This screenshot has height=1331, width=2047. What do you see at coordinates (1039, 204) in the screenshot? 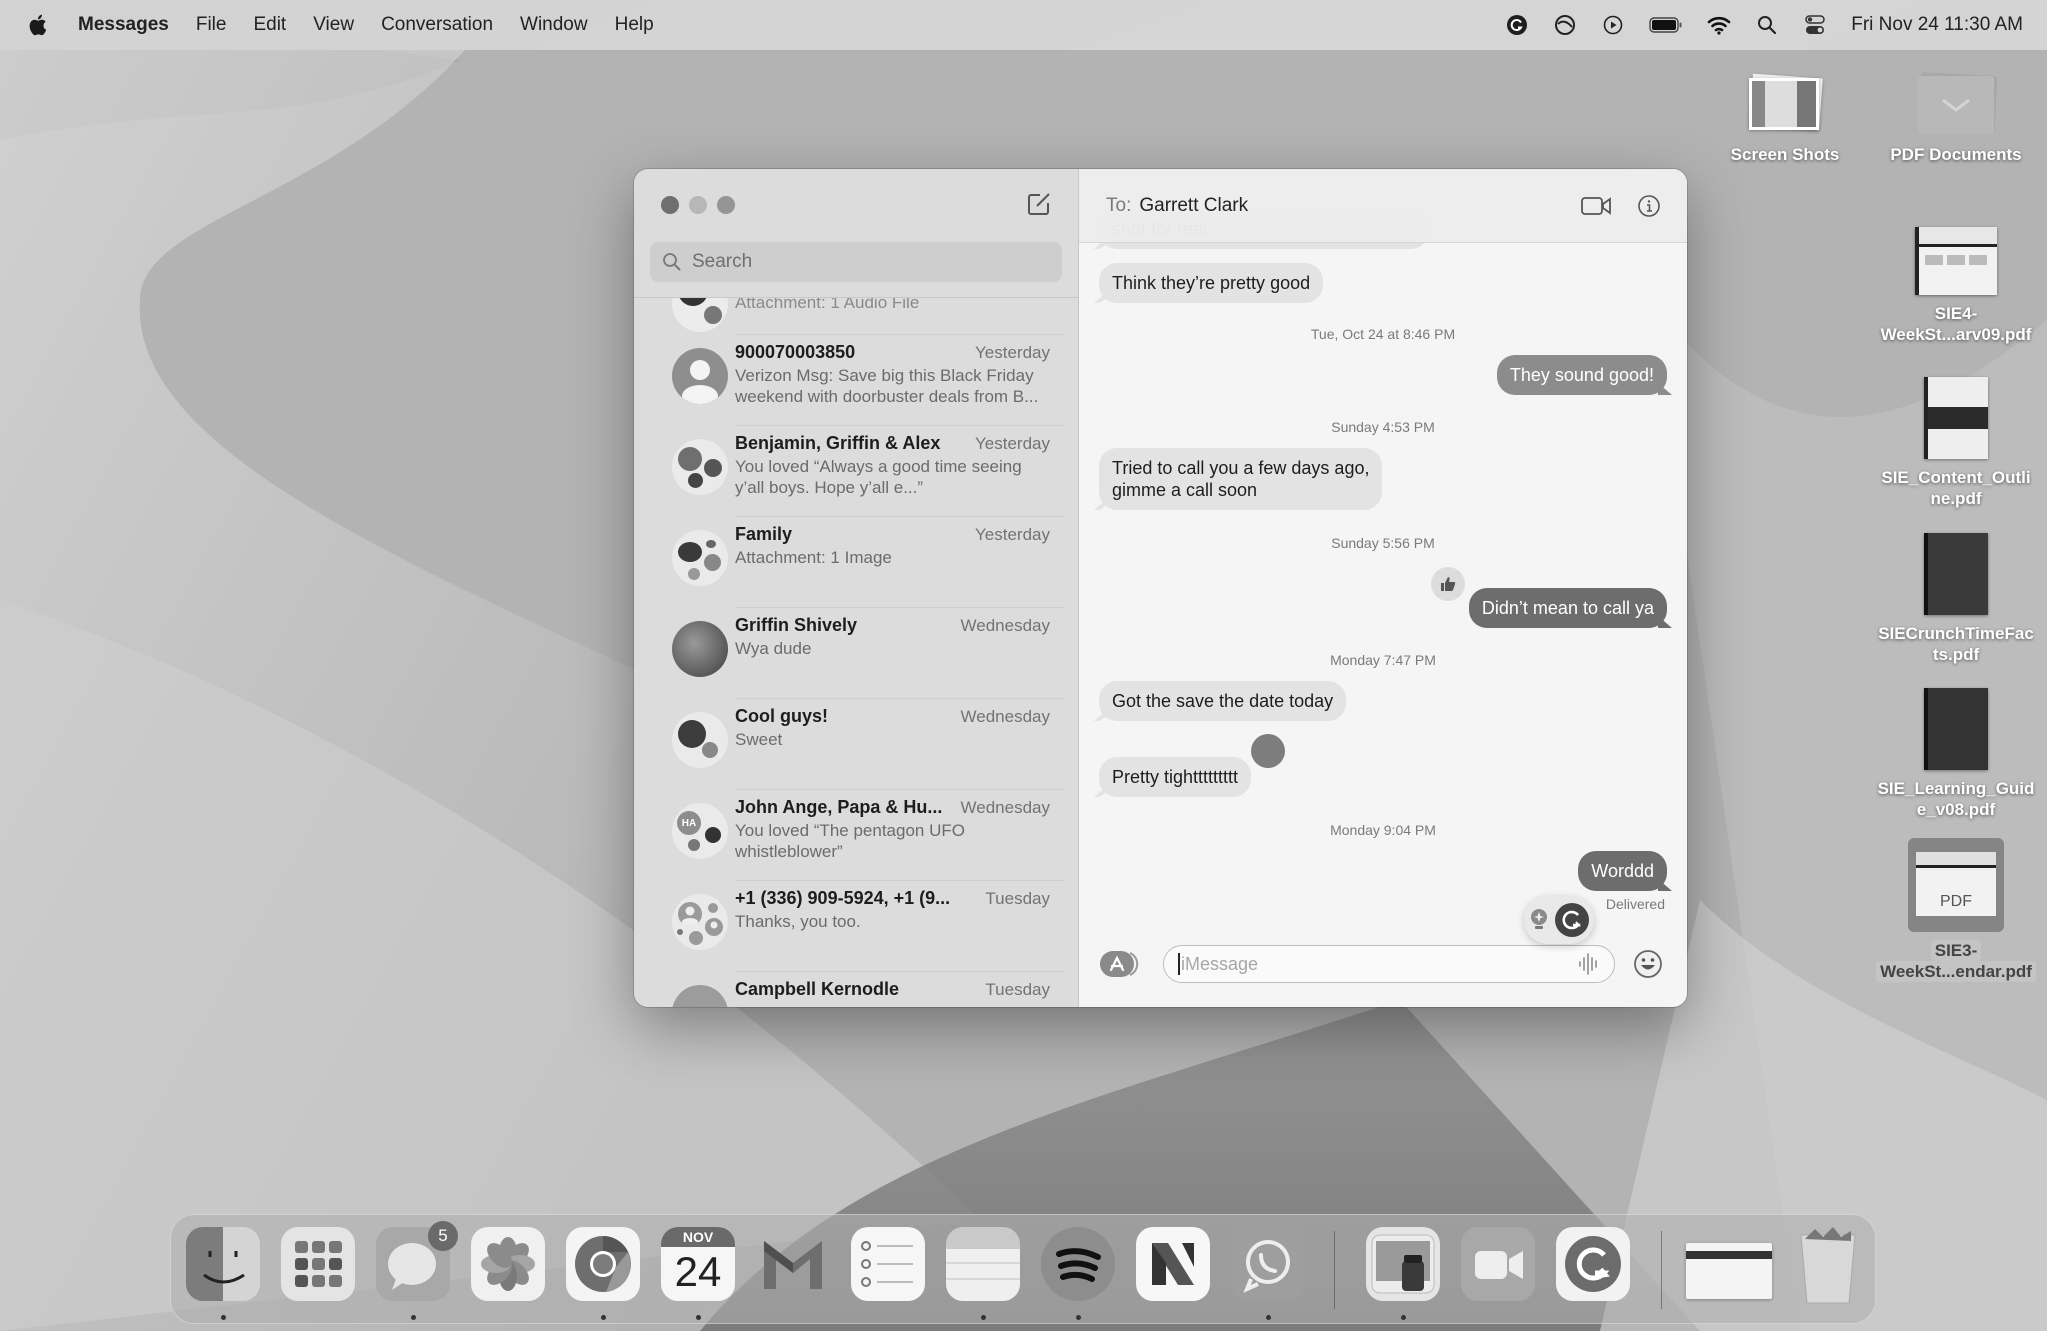
I see `compose-new-message-icon` at bounding box center [1039, 204].